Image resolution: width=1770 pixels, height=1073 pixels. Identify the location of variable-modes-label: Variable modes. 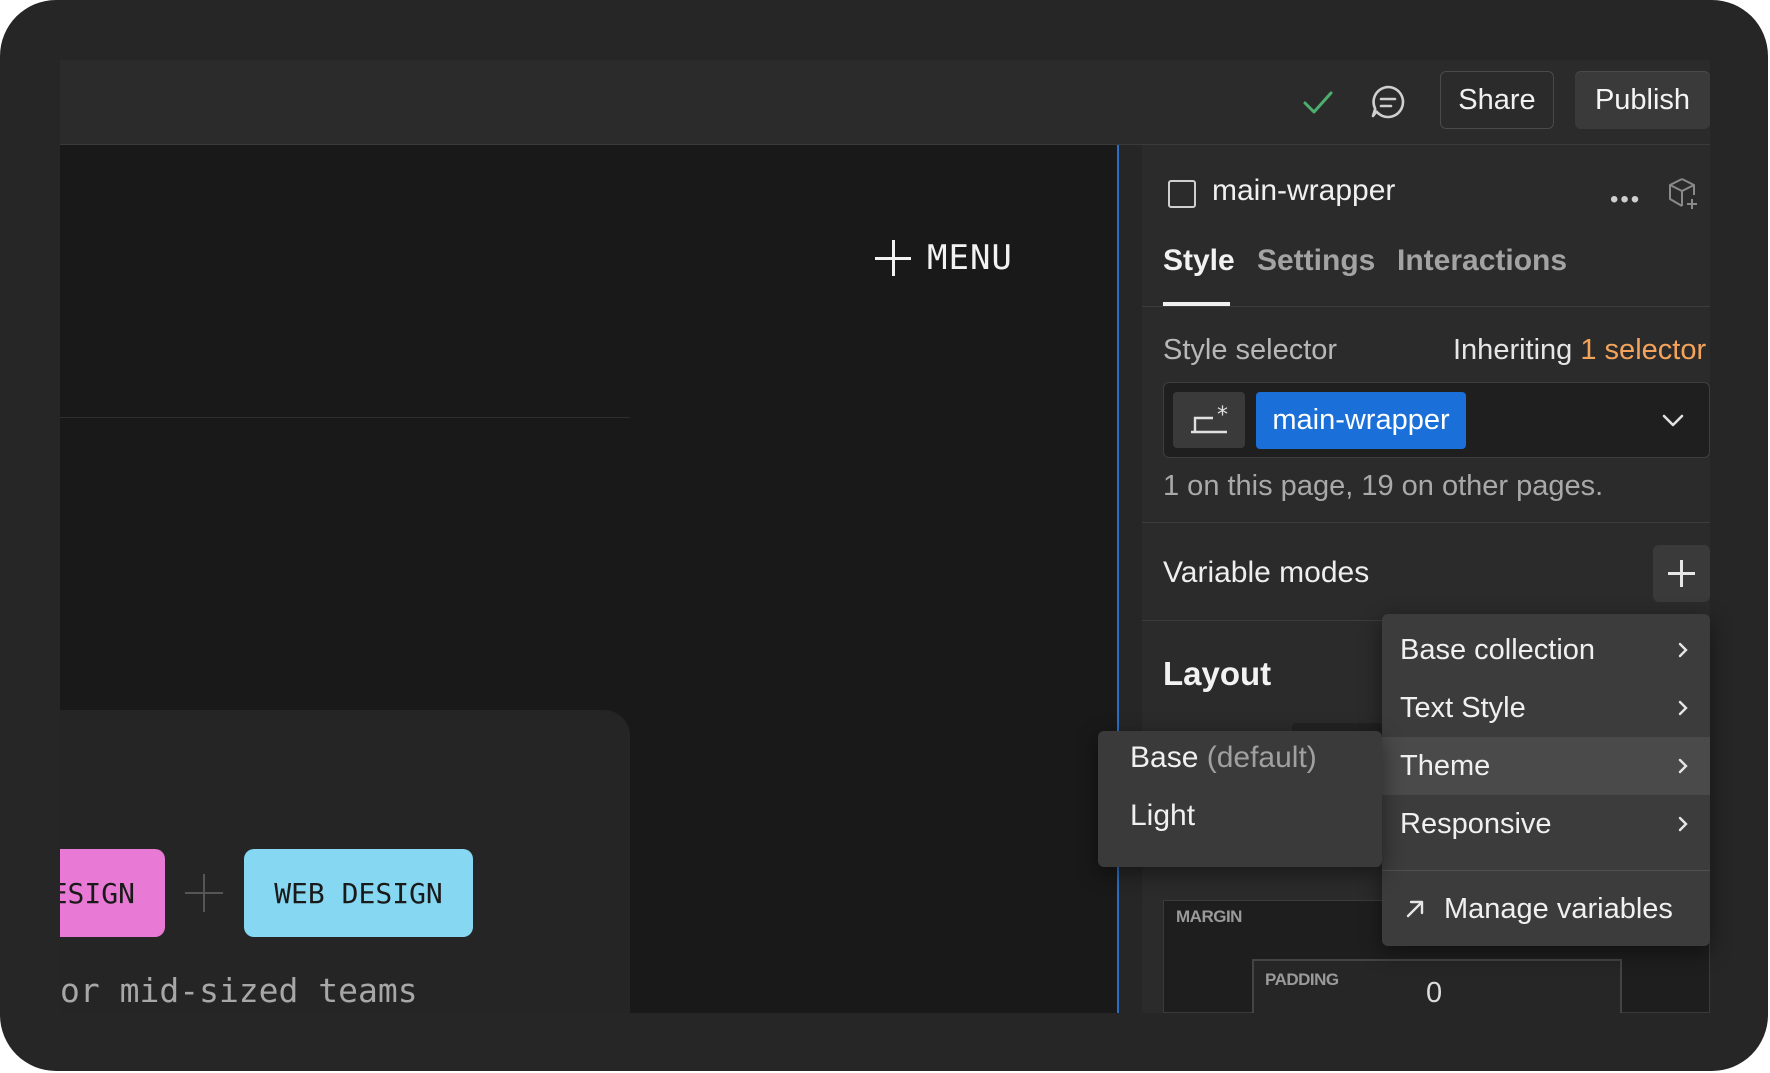
(1266, 572).